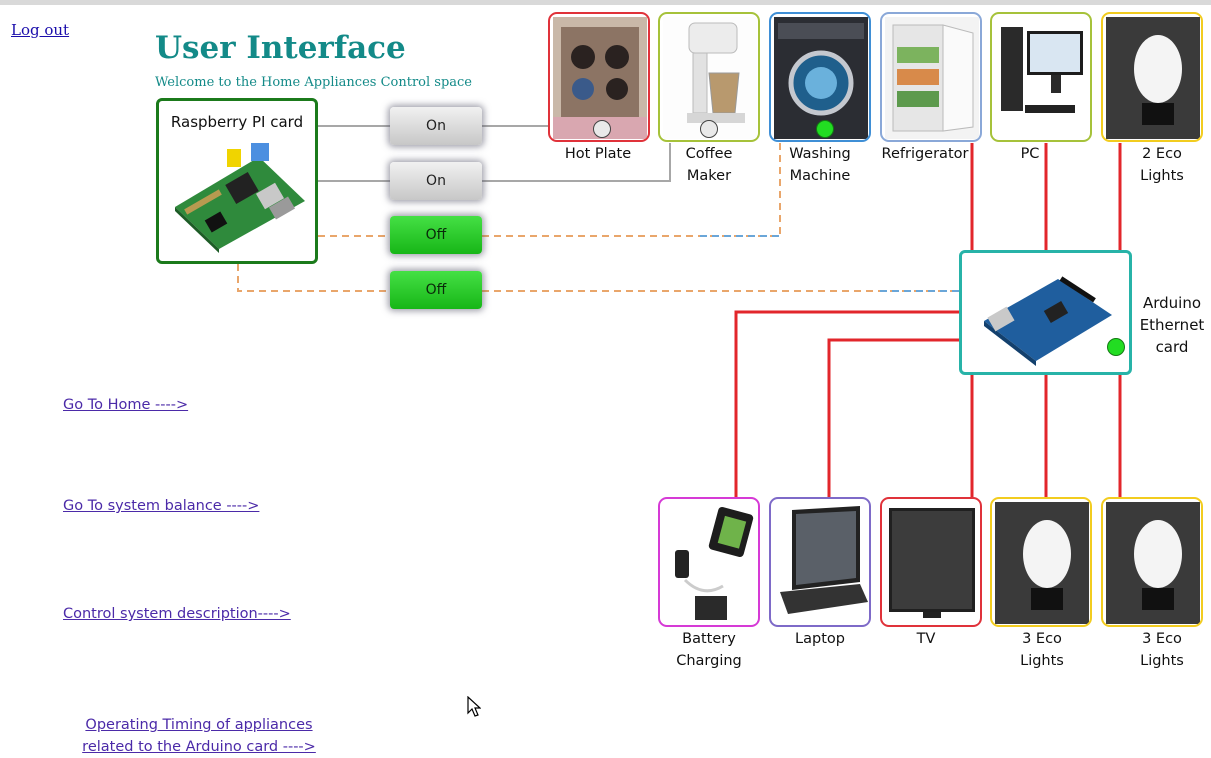 The height and width of the screenshot is (758, 1211). What do you see at coordinates (602, 129) in the screenshot?
I see `hot-plate-status-indicator` at bounding box center [602, 129].